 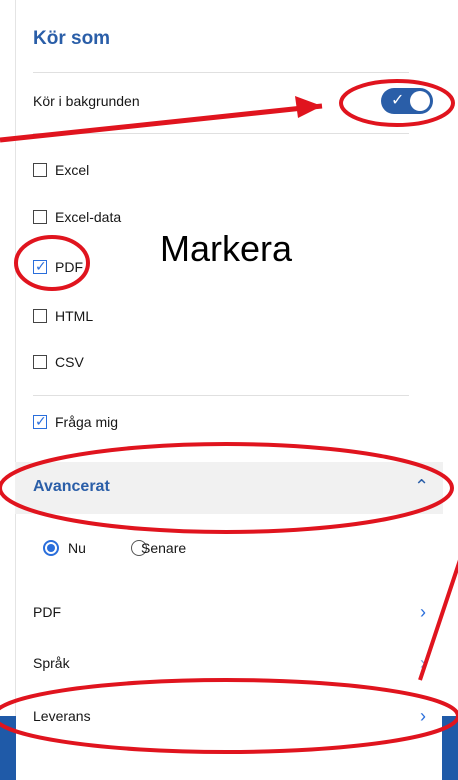 What do you see at coordinates (161, 123) in the screenshot?
I see `annotation-arrow-toggle` at bounding box center [161, 123].